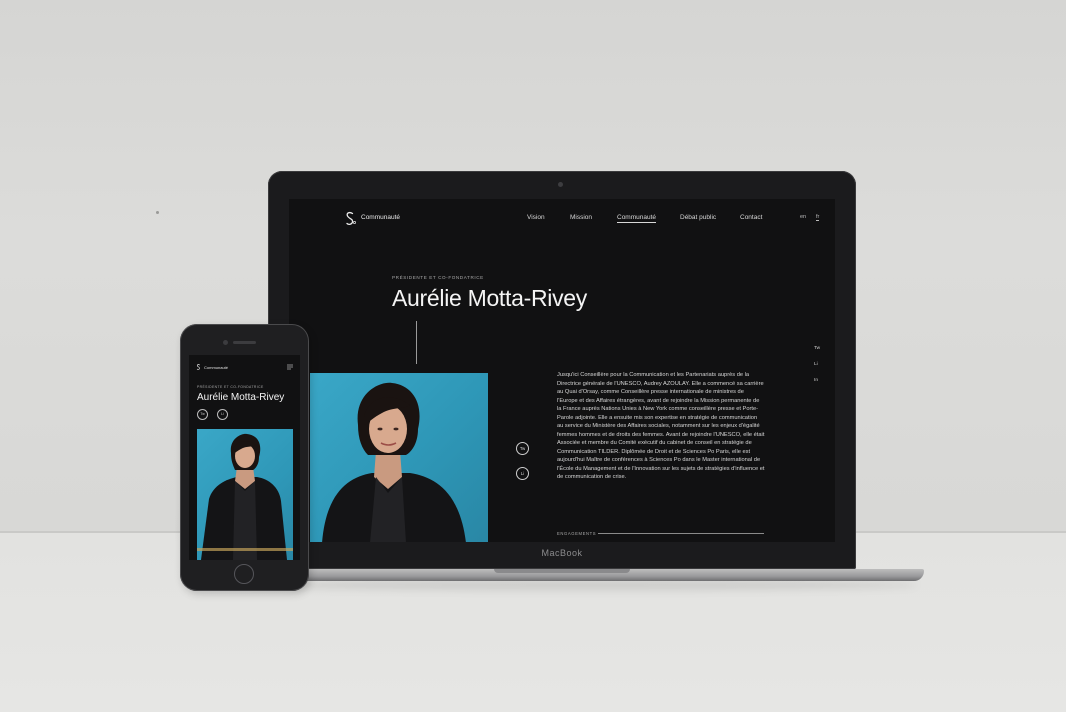  Describe the element at coordinates (698, 217) in the screenshot. I see `nav-item-debat-public: Débat public` at that location.